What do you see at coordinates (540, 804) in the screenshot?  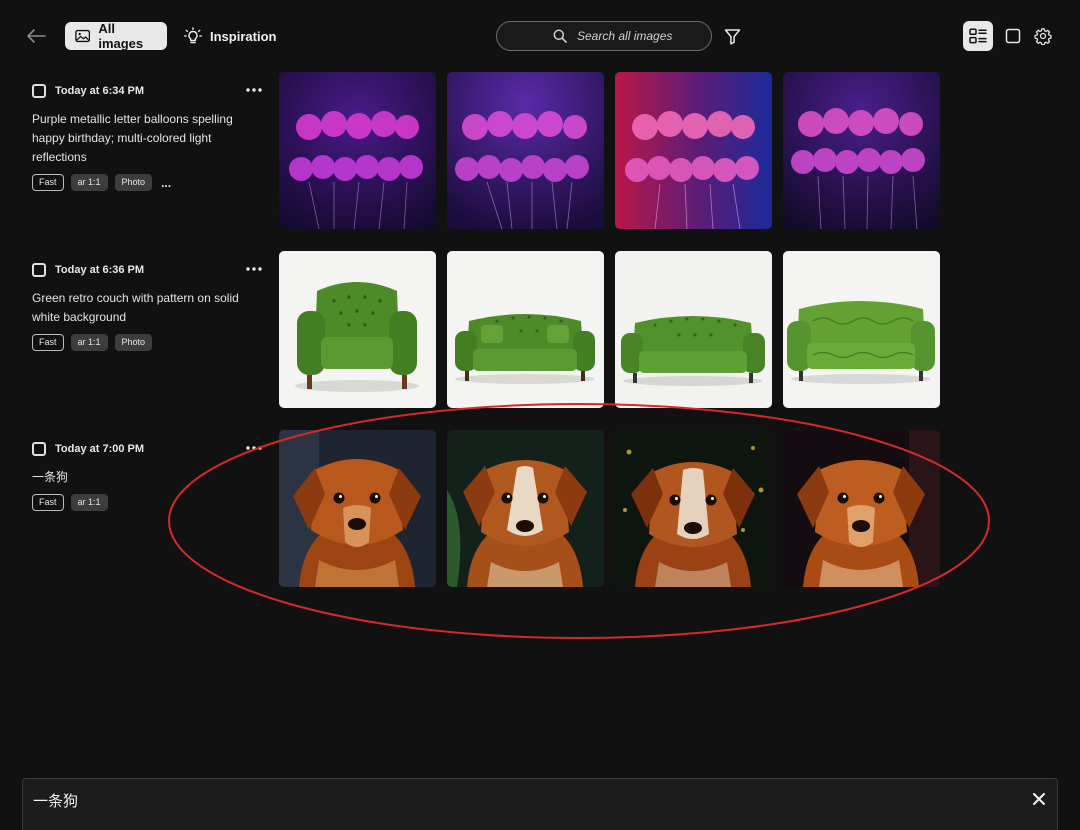 I see `prompt-bar: 一条狗` at bounding box center [540, 804].